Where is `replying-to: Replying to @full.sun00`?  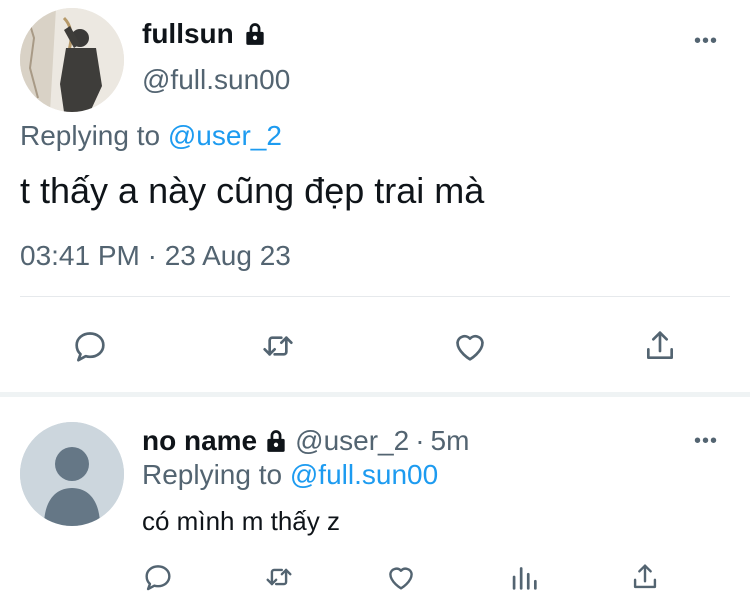 replying-to: Replying to @full.sun00 is located at coordinates (290, 475).